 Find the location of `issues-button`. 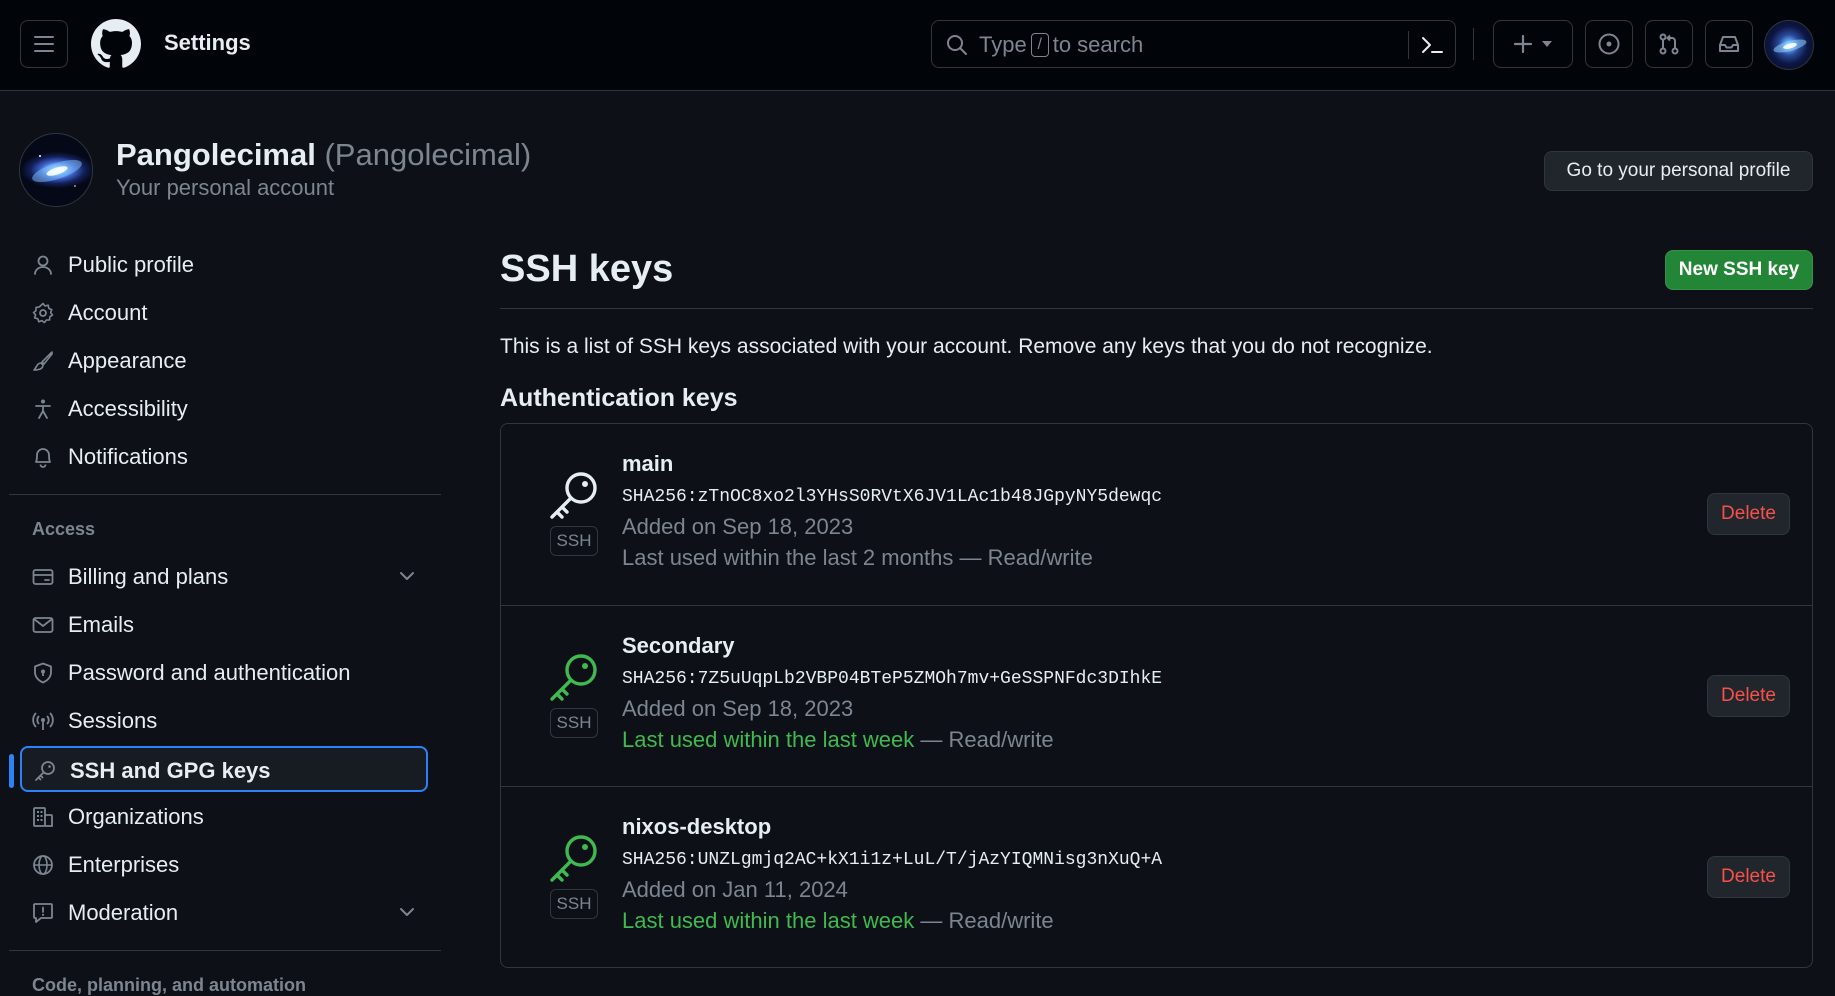

issues-button is located at coordinates (1609, 44).